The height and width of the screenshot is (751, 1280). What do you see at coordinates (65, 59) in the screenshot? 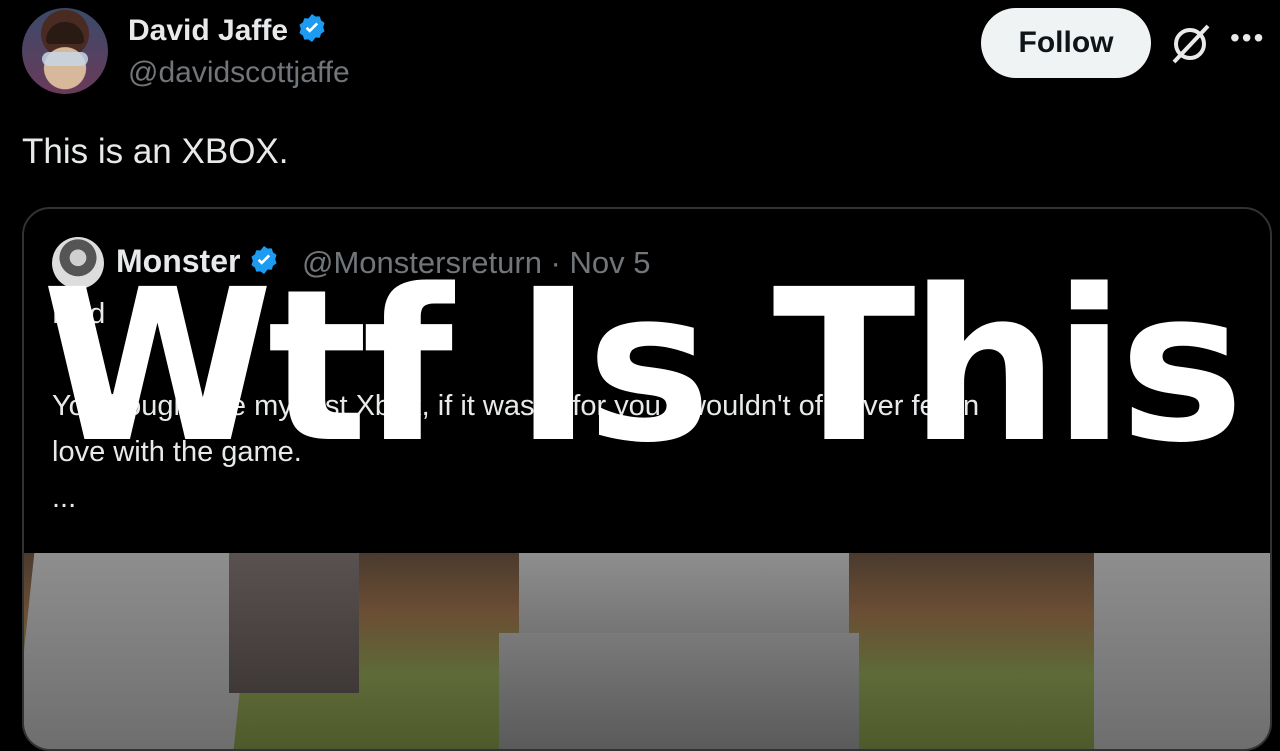
I see `avatar-glasses` at bounding box center [65, 59].